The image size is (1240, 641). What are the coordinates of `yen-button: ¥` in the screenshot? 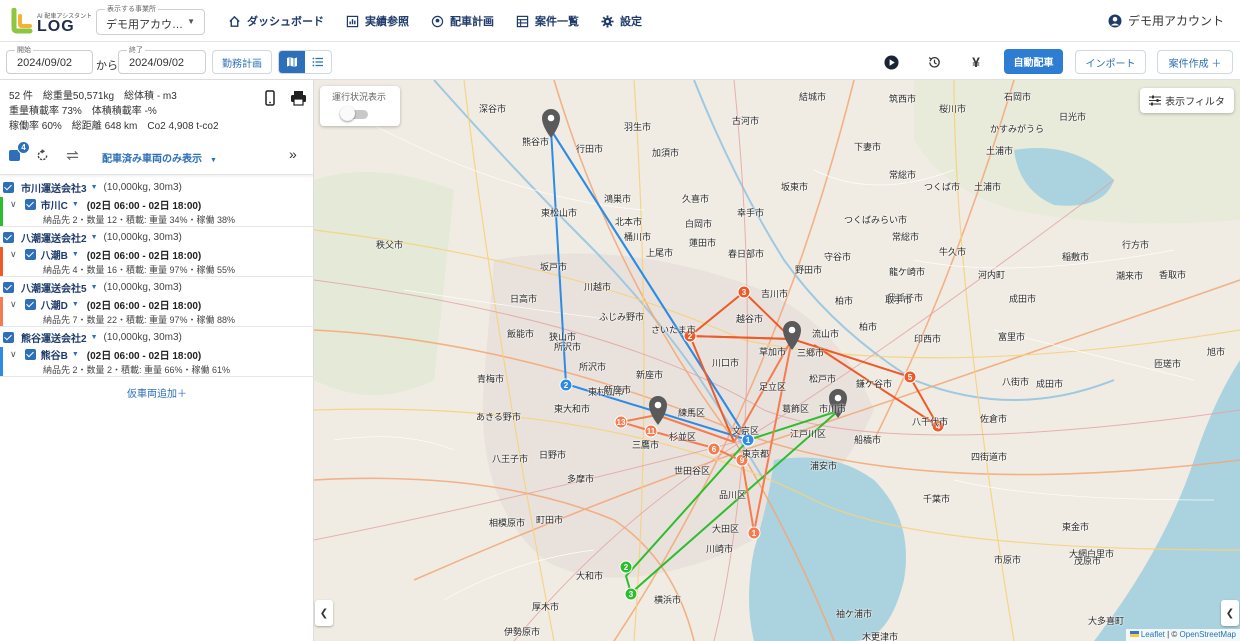 It's located at (976, 62).